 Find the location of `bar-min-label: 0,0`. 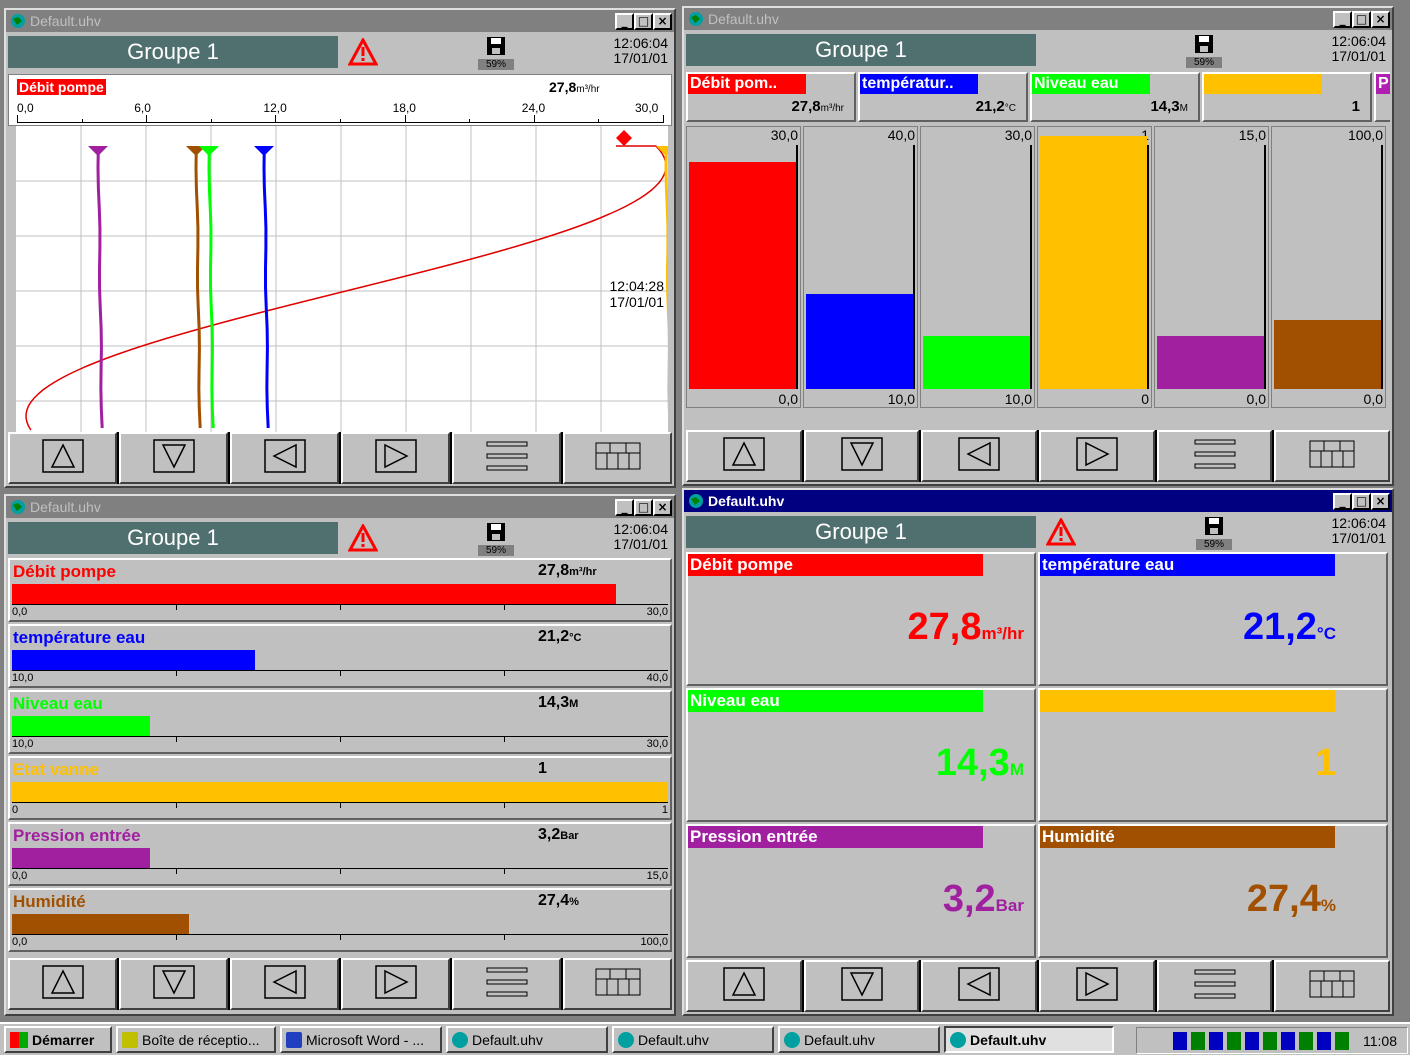

bar-min-label: 0,0 is located at coordinates (788, 399).